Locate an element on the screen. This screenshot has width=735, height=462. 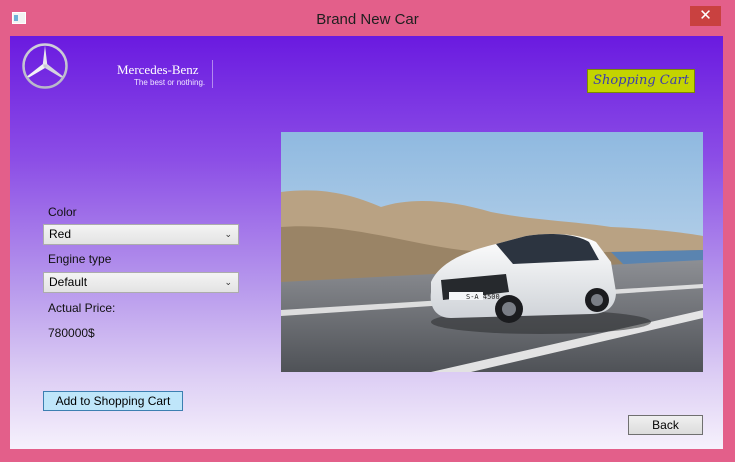
logo-divider is located at coordinates (212, 74).